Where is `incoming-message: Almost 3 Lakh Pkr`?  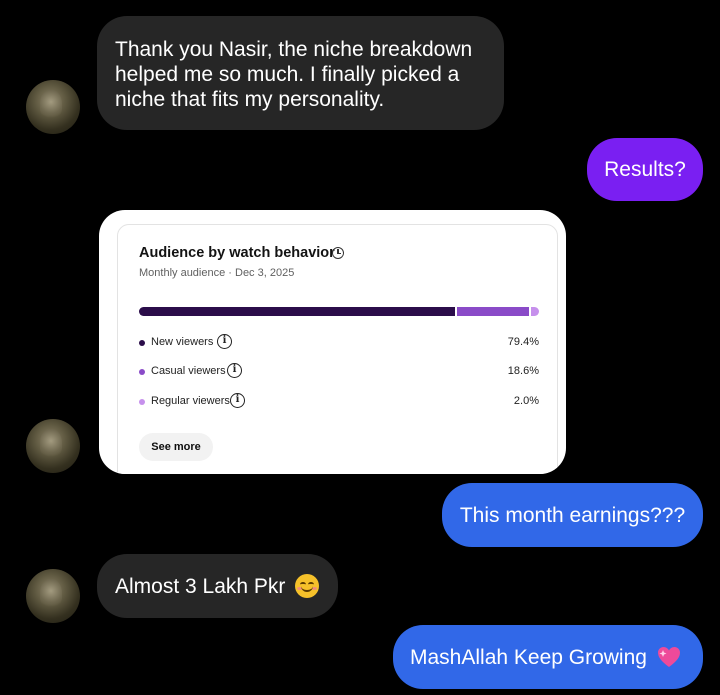
incoming-message: Almost 3 Lakh Pkr is located at coordinates (217, 586).